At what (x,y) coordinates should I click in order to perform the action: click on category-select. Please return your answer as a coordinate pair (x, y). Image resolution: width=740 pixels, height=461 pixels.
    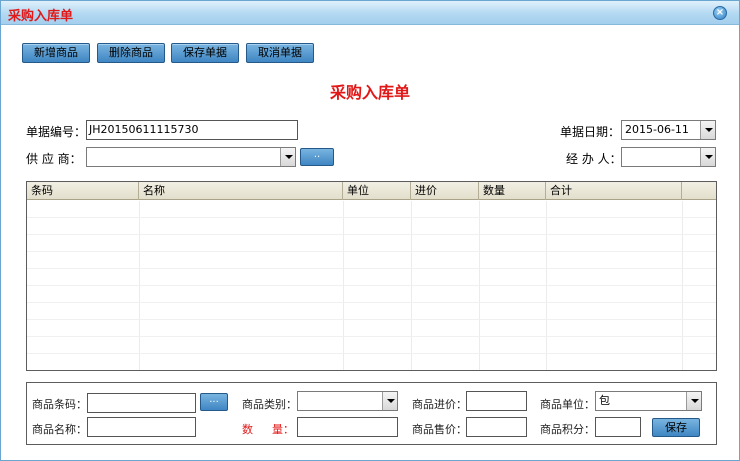
    Looking at the image, I should click on (347, 401).